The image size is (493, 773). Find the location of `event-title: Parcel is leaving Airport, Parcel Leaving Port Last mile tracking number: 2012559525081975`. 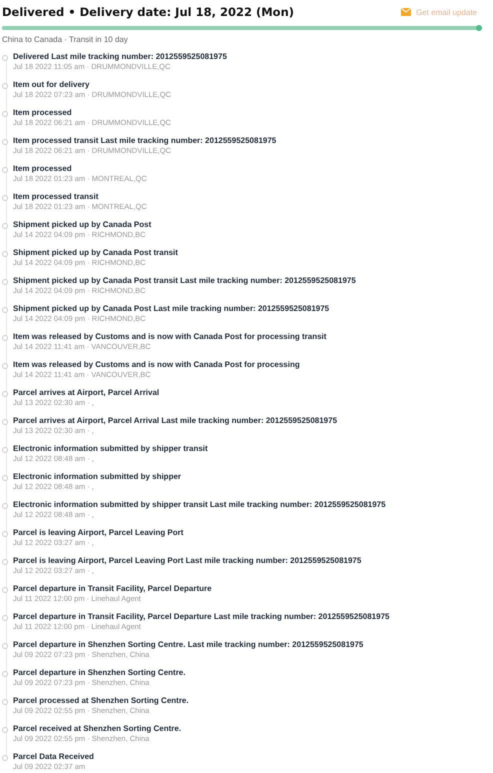

event-title: Parcel is leaving Airport, Parcel Leaving Port Last mile tracking number: 2012559525081975 is located at coordinates (187, 561).